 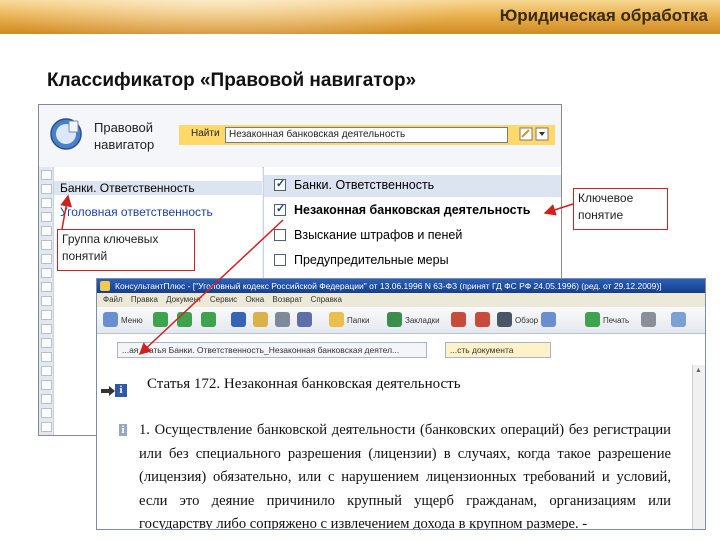 What do you see at coordinates (282, 319) in the screenshot?
I see `print-icon` at bounding box center [282, 319].